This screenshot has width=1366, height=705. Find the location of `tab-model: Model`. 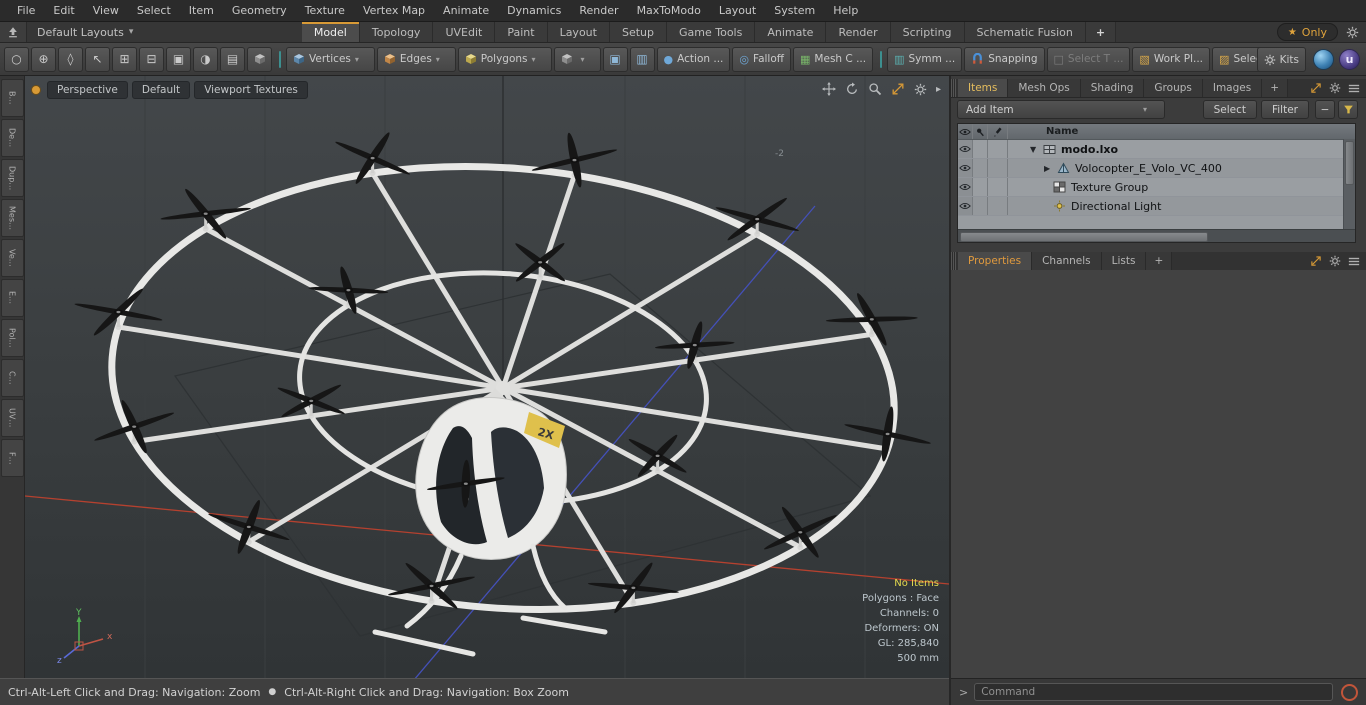

tab-model: Model is located at coordinates (330, 32).